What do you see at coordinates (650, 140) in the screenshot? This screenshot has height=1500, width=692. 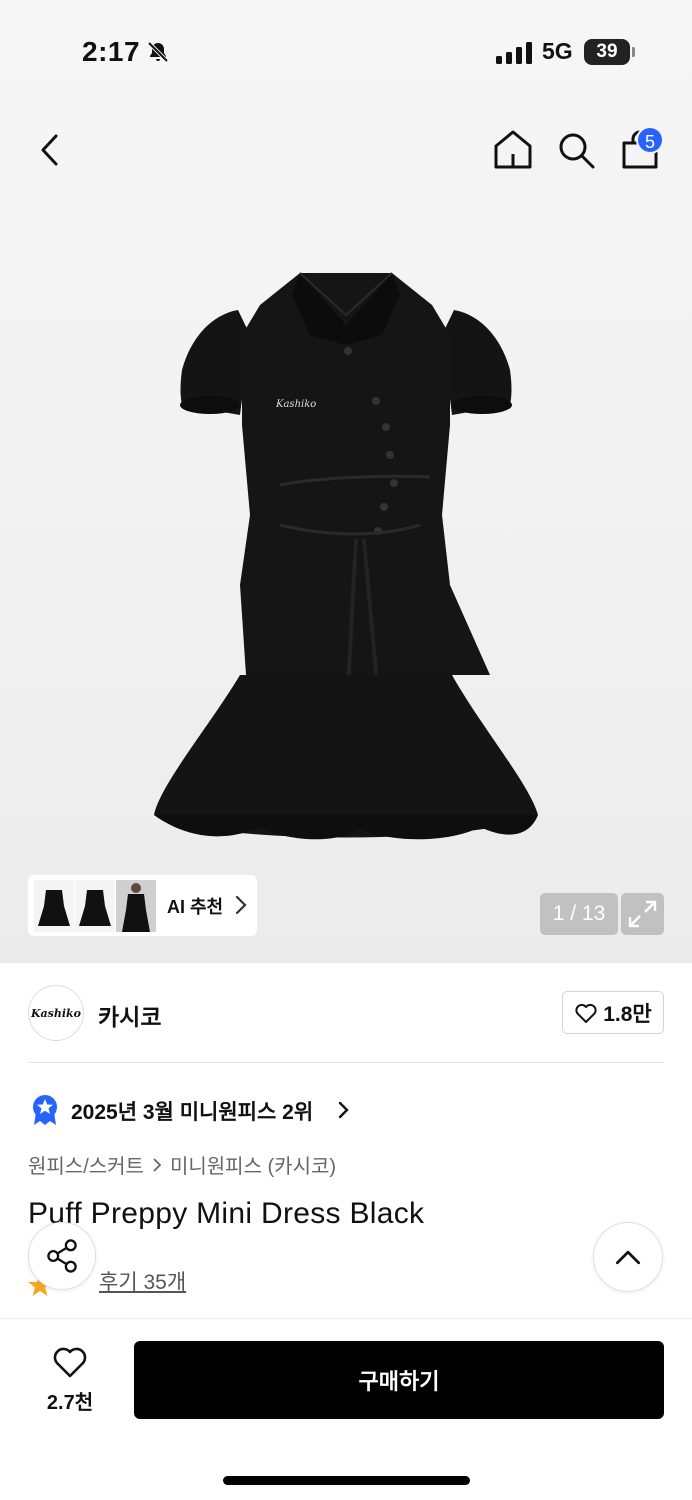 I see `cart-count-badge: 5` at bounding box center [650, 140].